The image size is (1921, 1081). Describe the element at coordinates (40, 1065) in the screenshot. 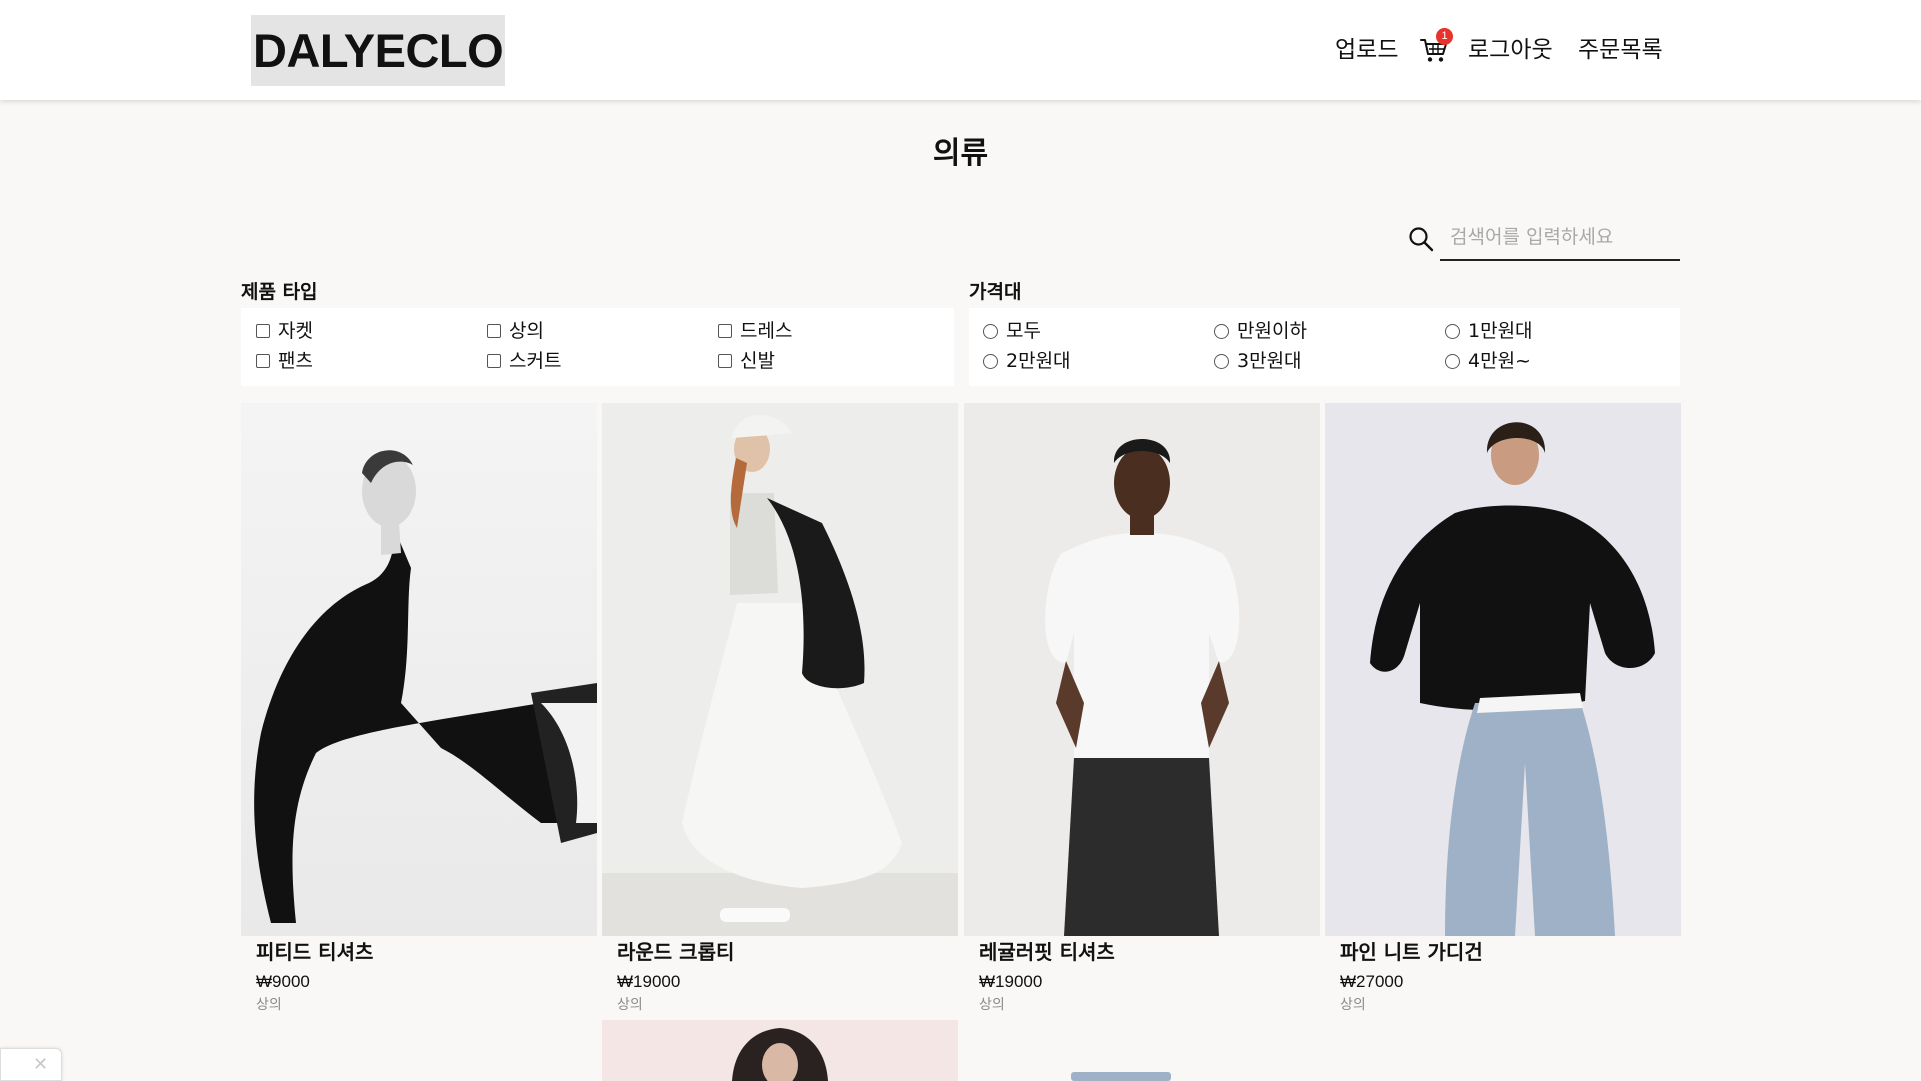

I see `close-icon: ✕` at that location.